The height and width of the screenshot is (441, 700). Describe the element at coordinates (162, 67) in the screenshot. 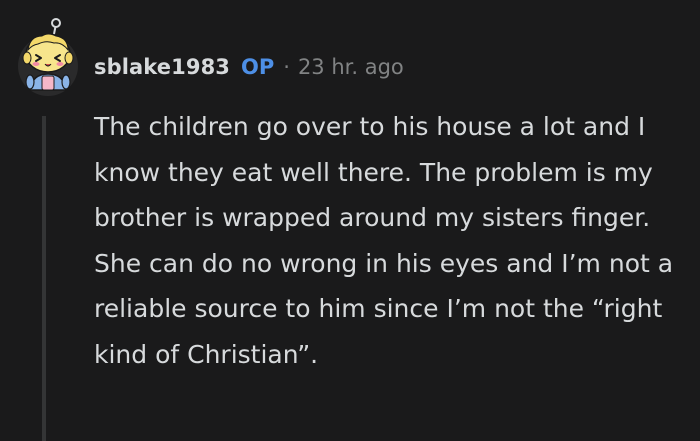

I see `author-username: sblake1983` at that location.